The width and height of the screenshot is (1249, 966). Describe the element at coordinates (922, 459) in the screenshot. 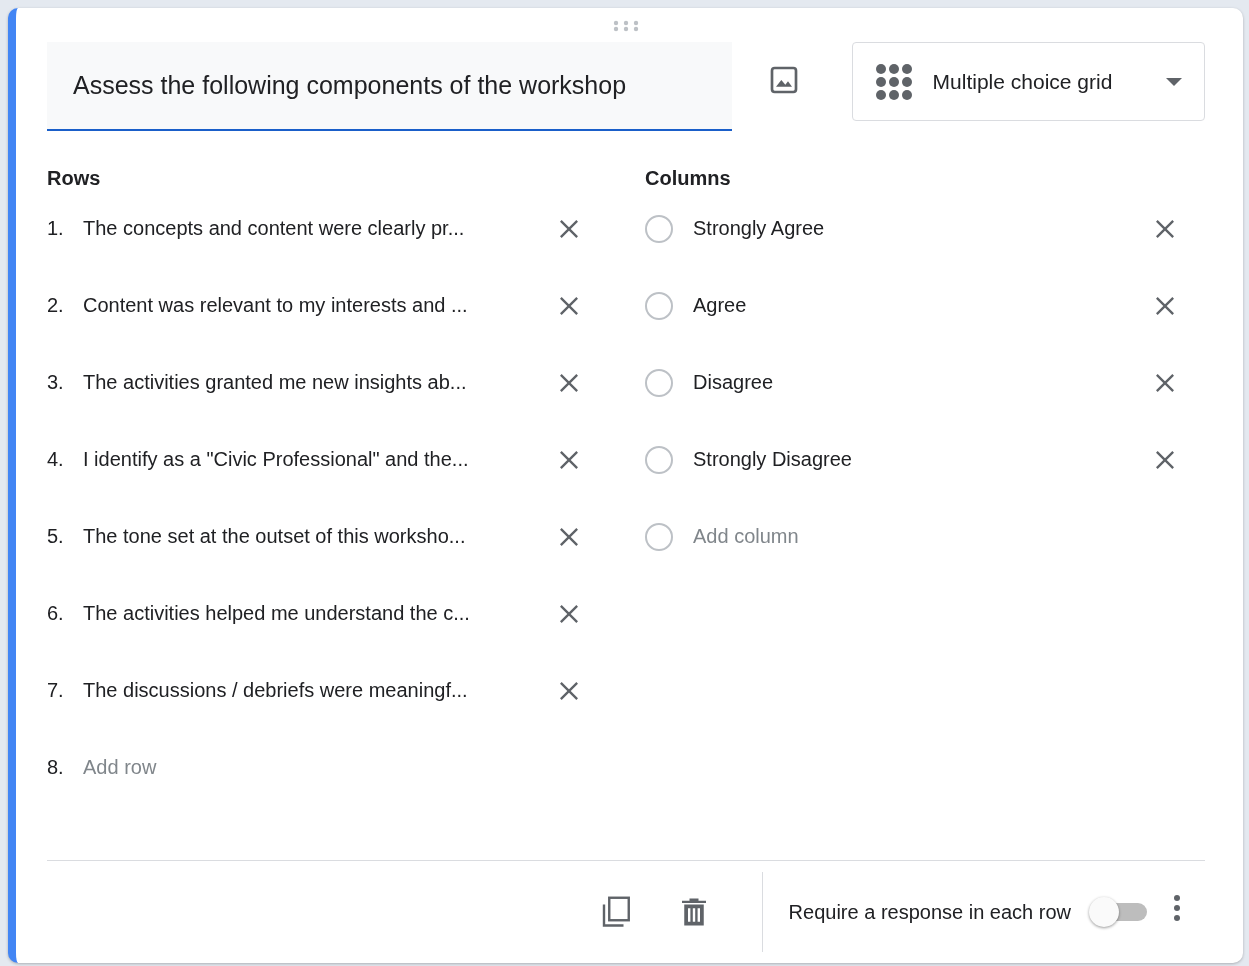

I see `column-option-text: Strongly Disagree` at that location.